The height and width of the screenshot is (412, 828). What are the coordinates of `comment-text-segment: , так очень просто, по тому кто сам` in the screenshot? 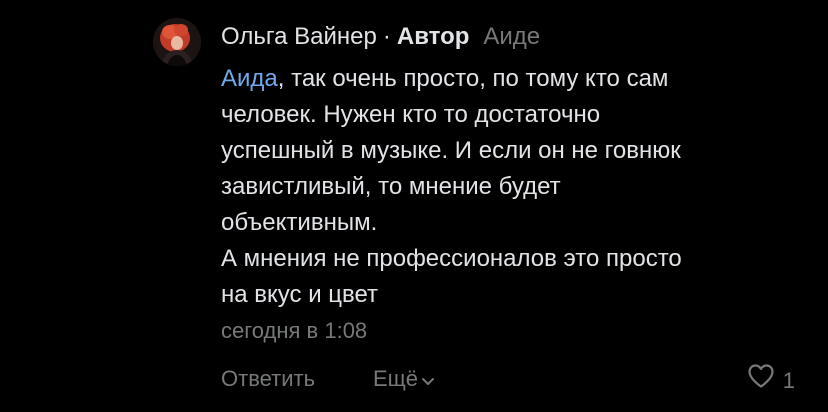 It's located at (473, 78).